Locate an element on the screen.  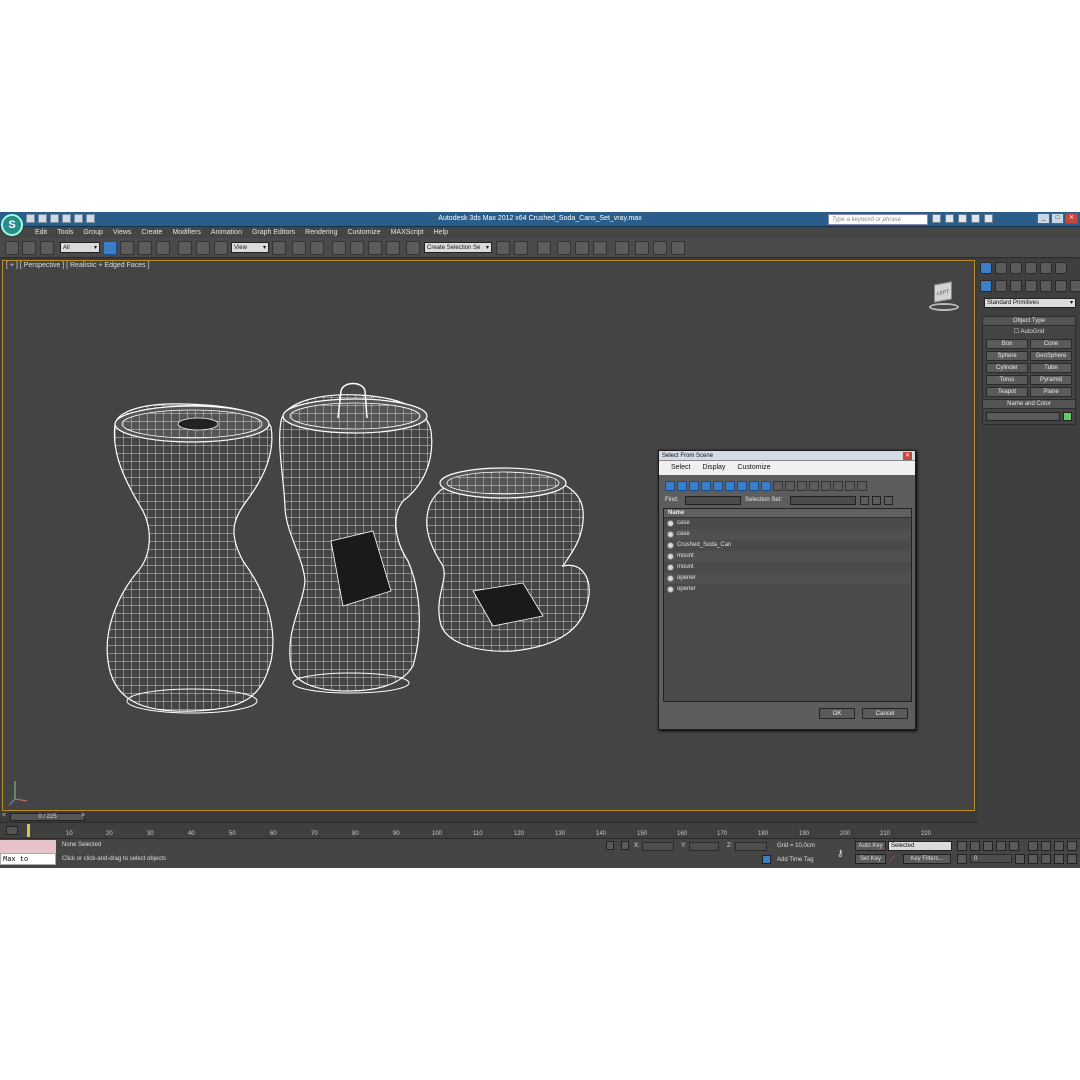
spinner-snap-icon is located at coordinates (393, 248).